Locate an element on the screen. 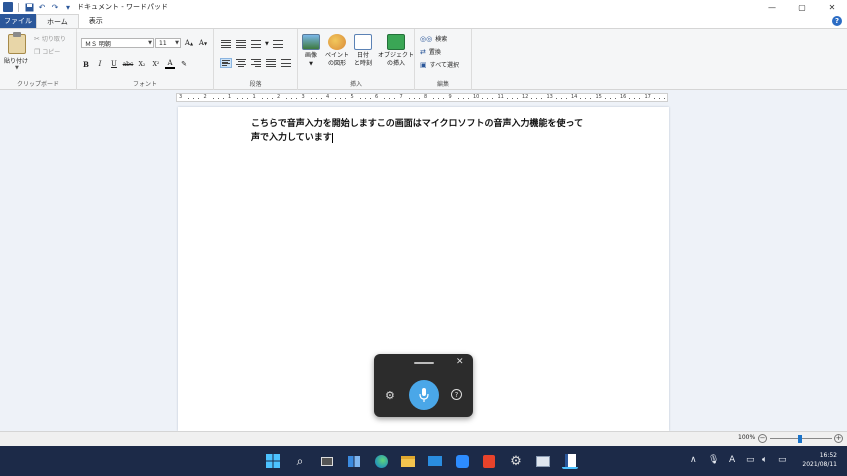 The width and height of the screenshot is (847, 476). highlight-icon: ✎ is located at coordinates (184, 64).